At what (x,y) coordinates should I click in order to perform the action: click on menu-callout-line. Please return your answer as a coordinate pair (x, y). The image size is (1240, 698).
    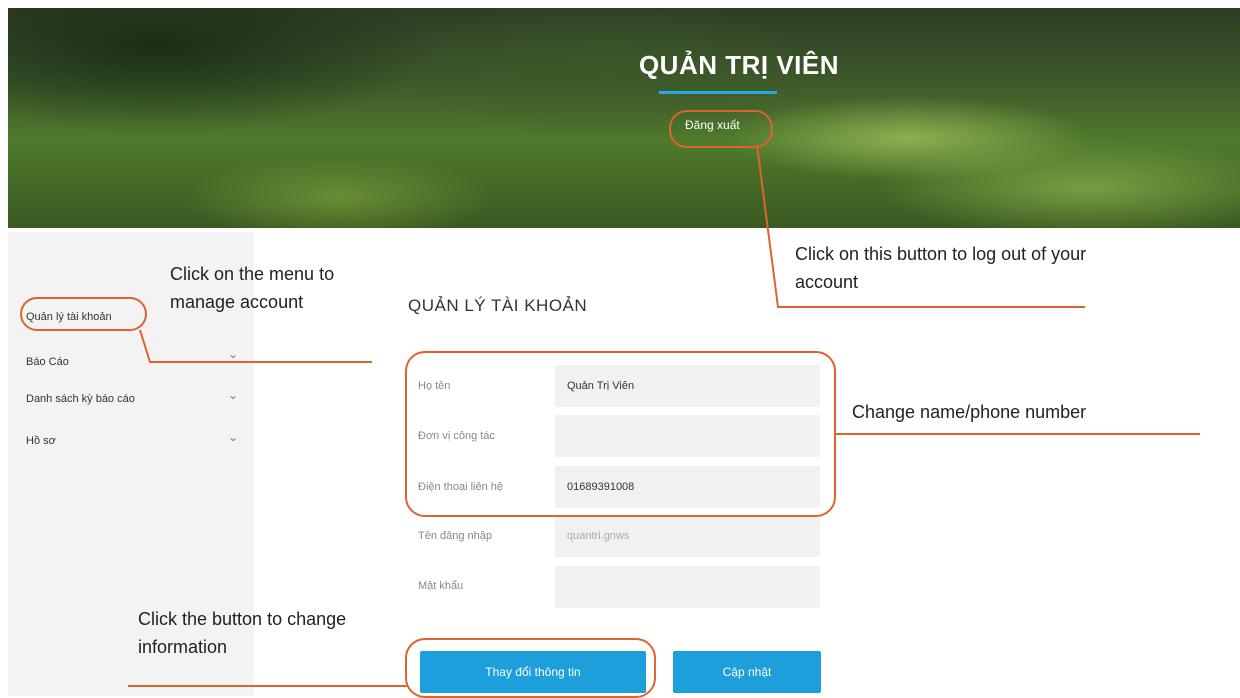
    Looking at the image, I should click on (255, 346).